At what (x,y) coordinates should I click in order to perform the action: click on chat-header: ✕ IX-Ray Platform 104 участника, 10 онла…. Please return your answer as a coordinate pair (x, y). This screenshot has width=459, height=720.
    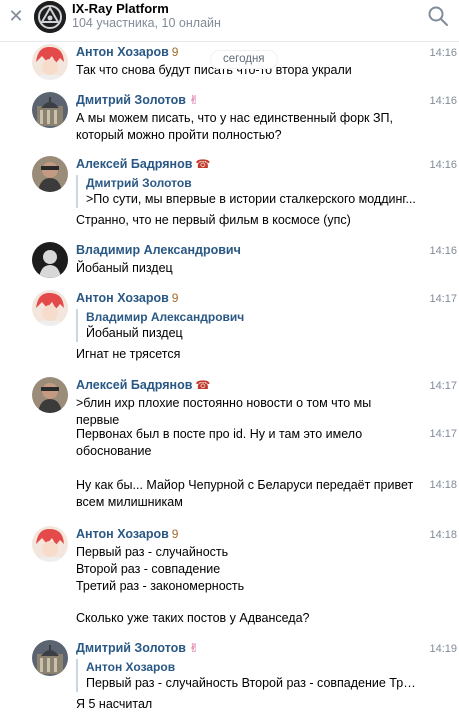
    Looking at the image, I should click on (229, 21).